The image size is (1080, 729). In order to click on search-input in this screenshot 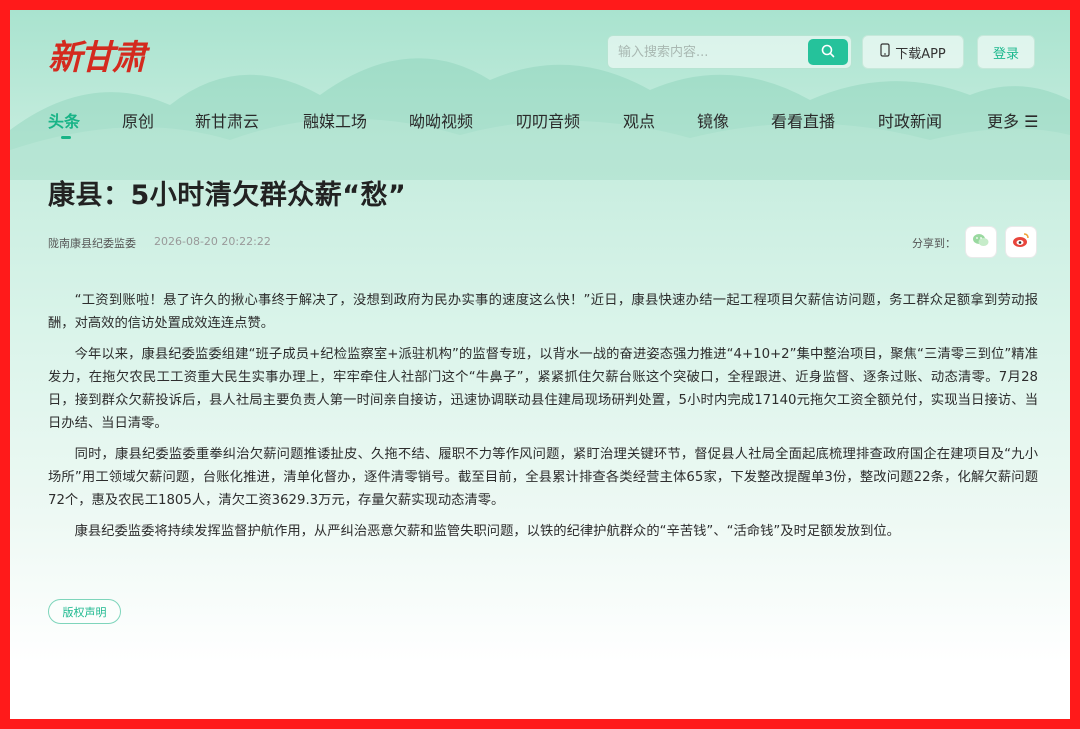, I will do `click(710, 52)`.